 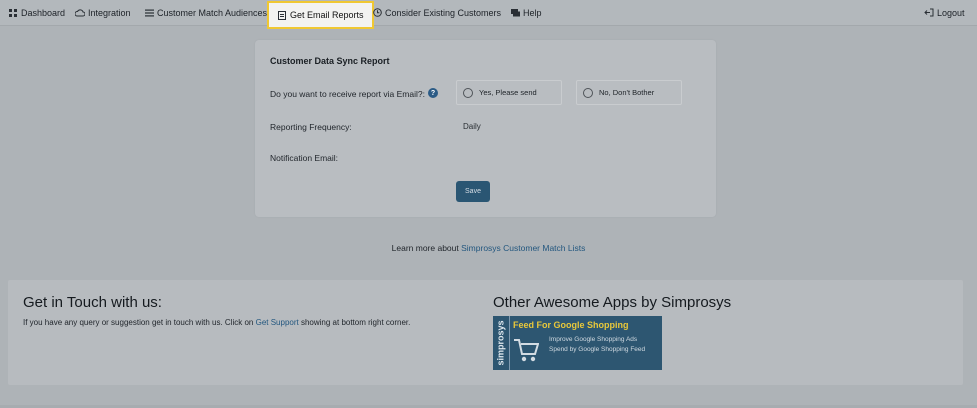 What do you see at coordinates (377, 13) in the screenshot?
I see `clock-icon` at bounding box center [377, 13].